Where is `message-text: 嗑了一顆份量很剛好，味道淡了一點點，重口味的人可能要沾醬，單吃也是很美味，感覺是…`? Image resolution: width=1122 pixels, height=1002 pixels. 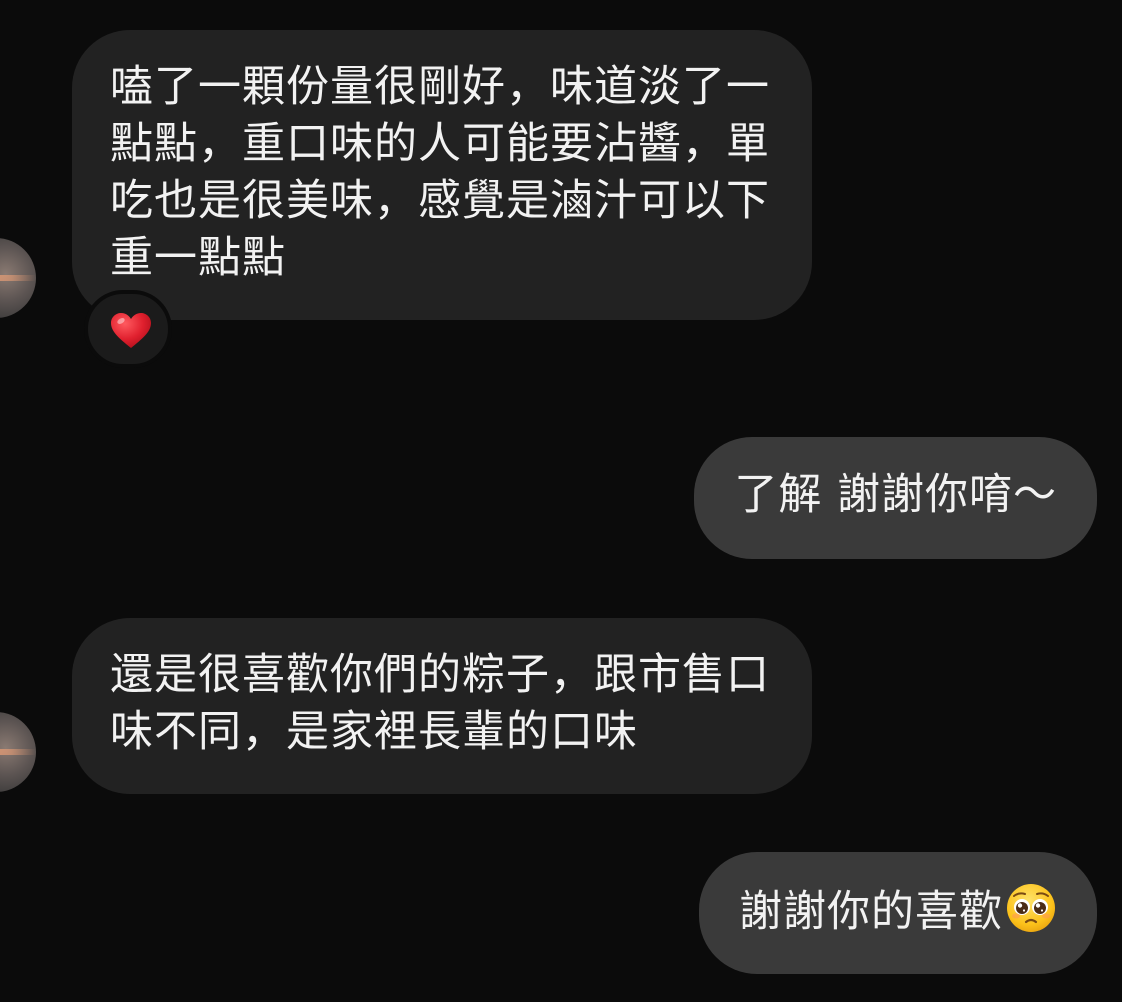 message-text: 嗑了一顆份量很剛好，味道淡了一點點，重口味的人可能要沾醬，單吃也是很美味，感覺是… is located at coordinates (440, 172).